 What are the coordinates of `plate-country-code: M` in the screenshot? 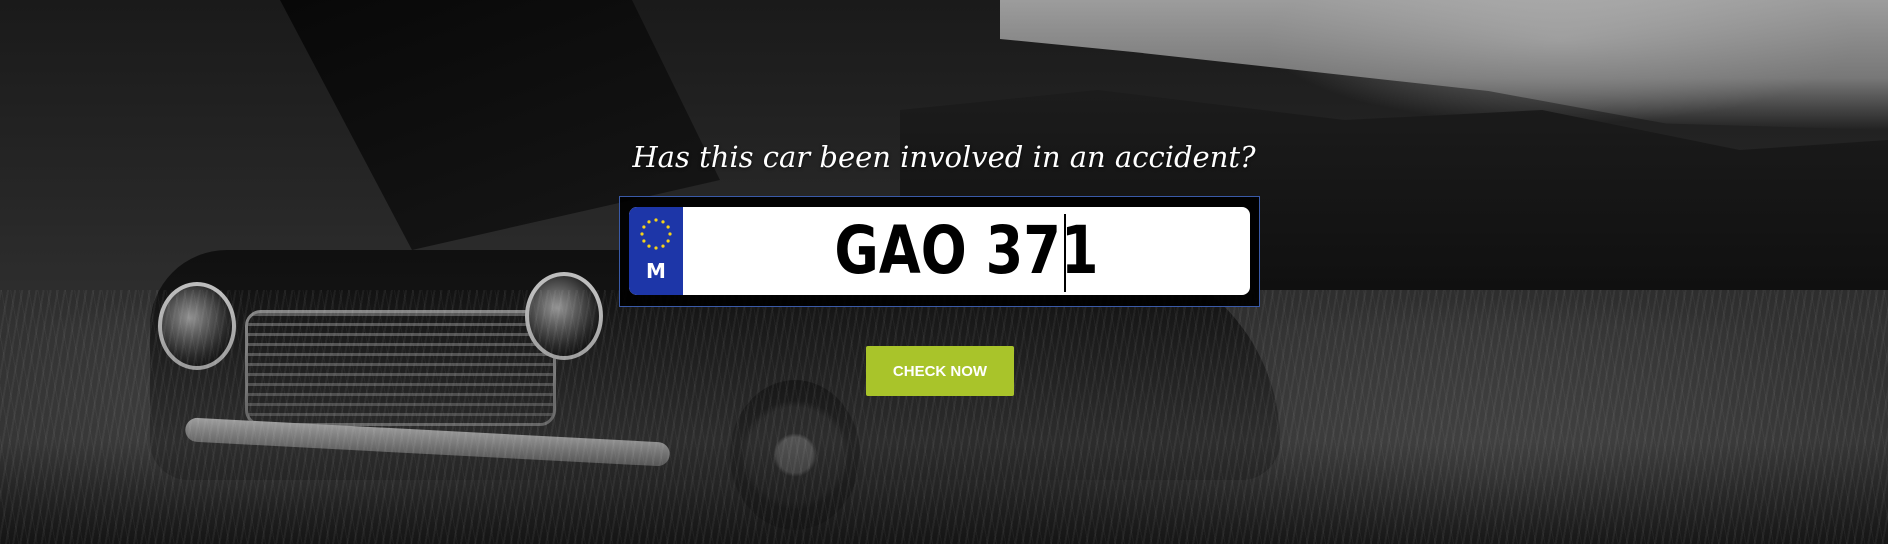 It's located at (656, 271).